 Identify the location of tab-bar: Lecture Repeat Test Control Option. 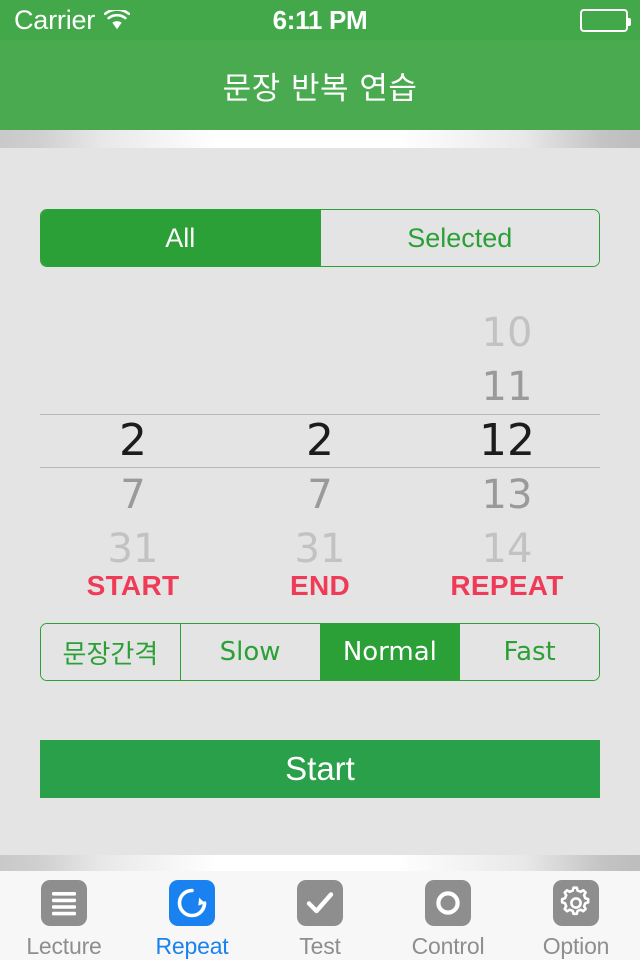
(320, 915).